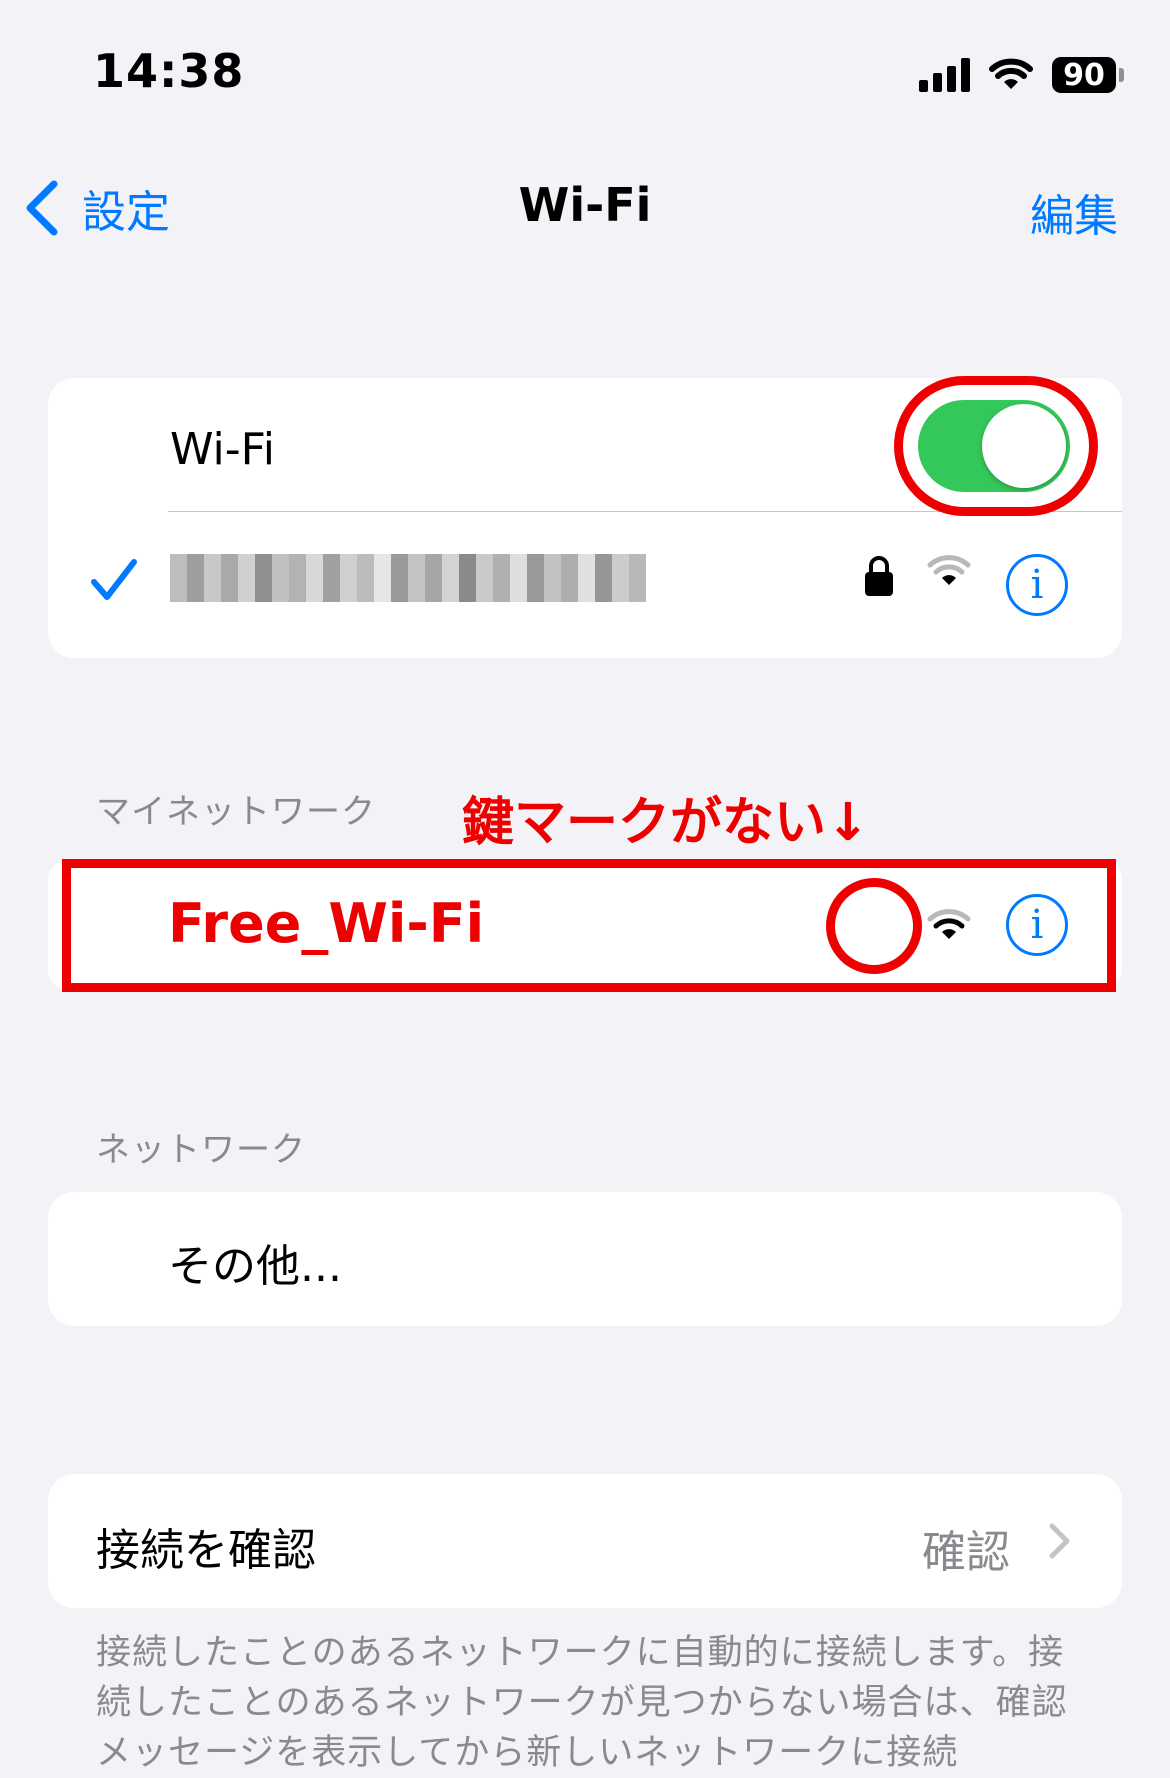 The image size is (1170, 1778). What do you see at coordinates (169, 71) in the screenshot?
I see `status-time: 14:38` at bounding box center [169, 71].